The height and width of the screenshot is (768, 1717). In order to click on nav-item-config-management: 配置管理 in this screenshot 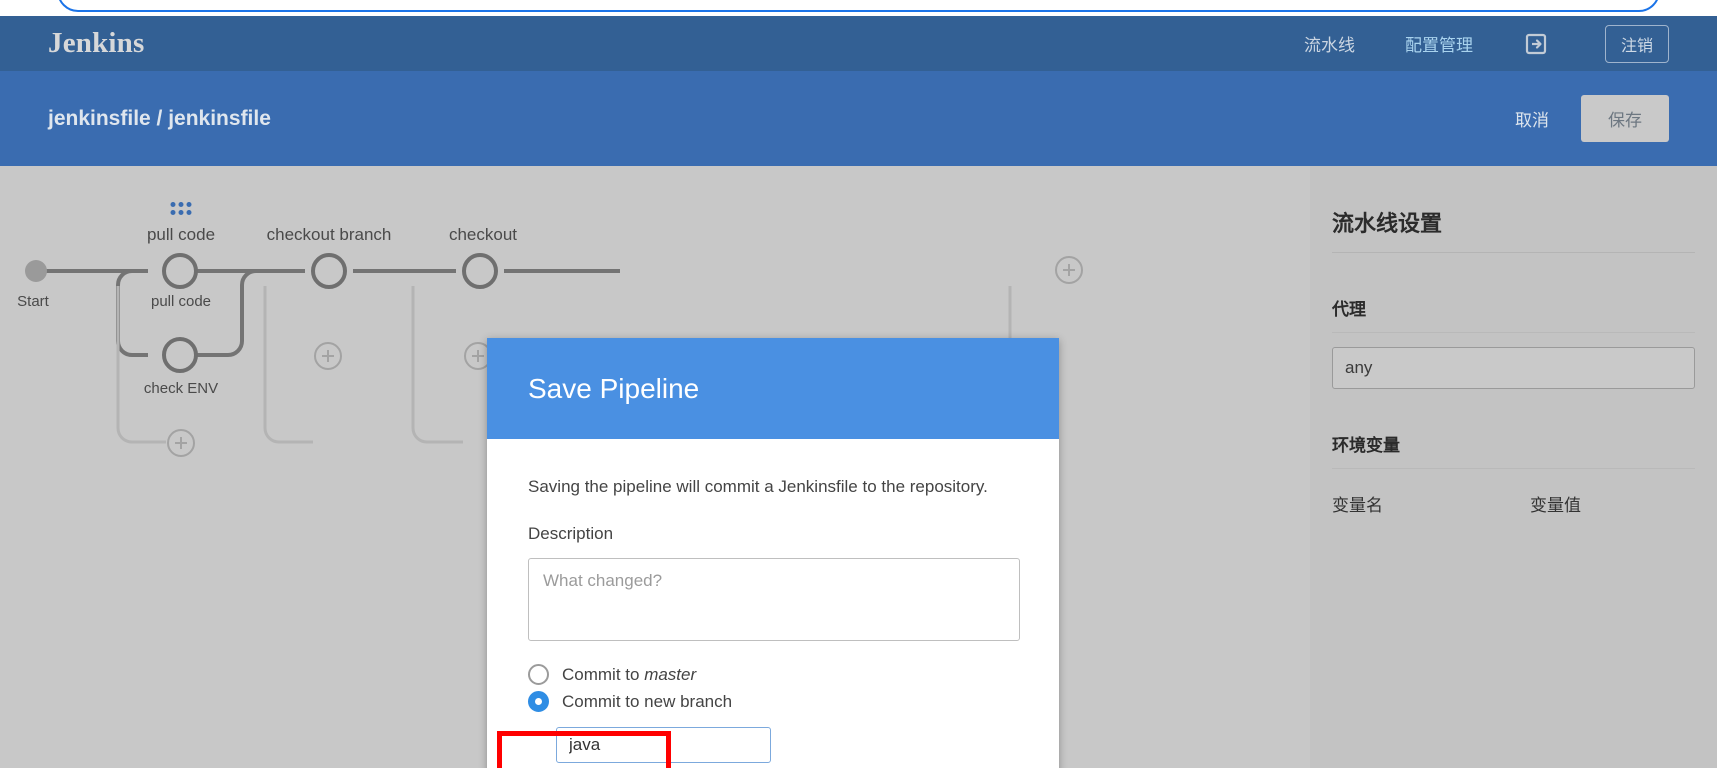, I will do `click(1439, 43)`.